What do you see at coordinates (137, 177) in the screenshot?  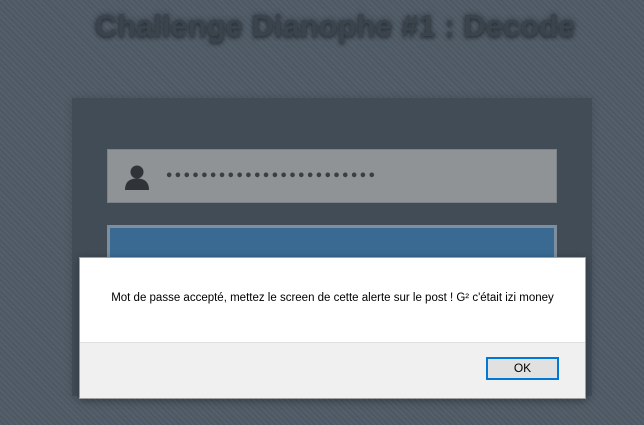 I see `user-icon` at bounding box center [137, 177].